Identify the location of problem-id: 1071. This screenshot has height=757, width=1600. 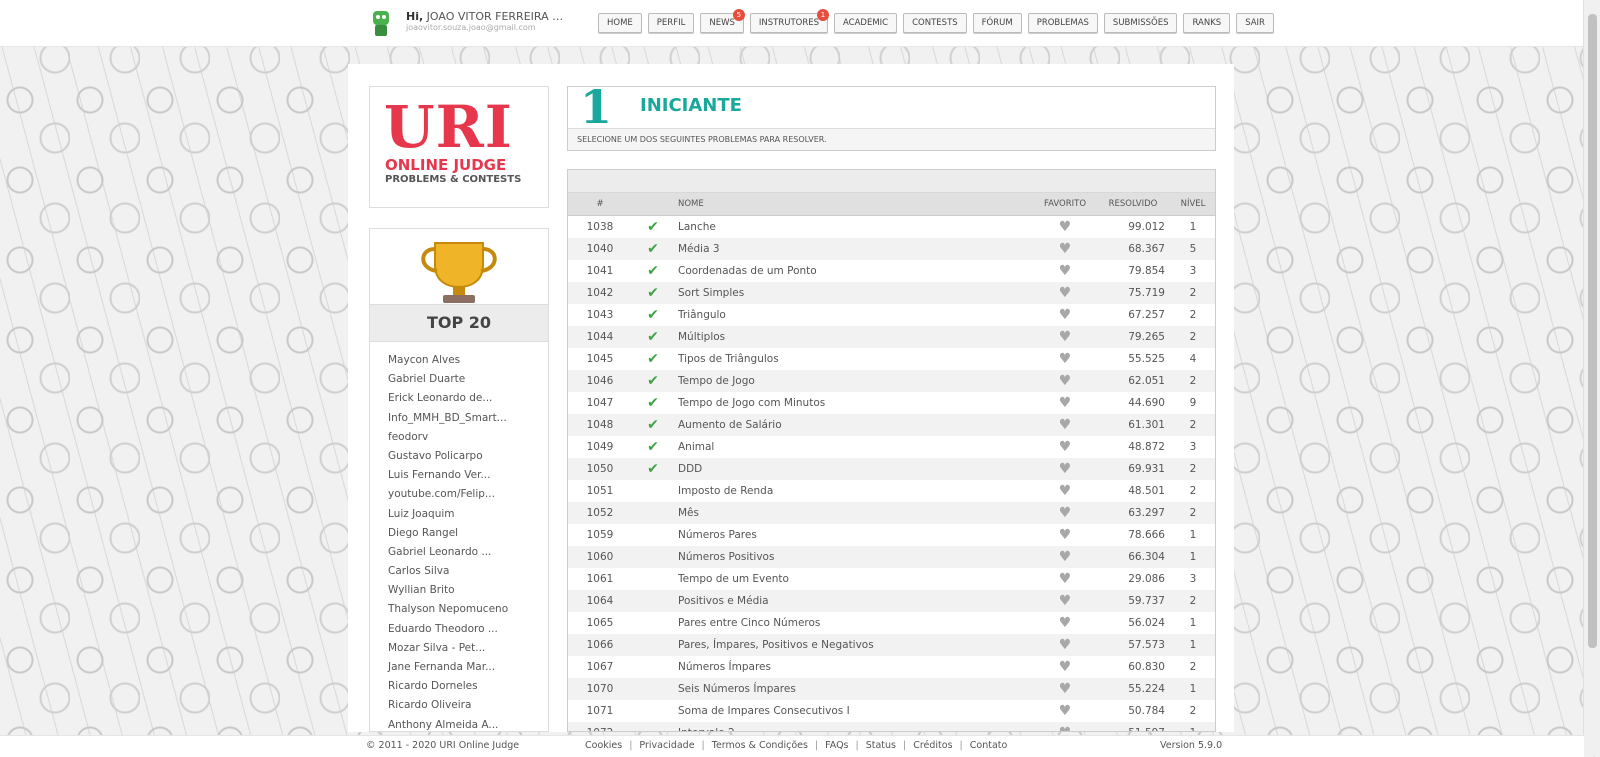
(600, 711).